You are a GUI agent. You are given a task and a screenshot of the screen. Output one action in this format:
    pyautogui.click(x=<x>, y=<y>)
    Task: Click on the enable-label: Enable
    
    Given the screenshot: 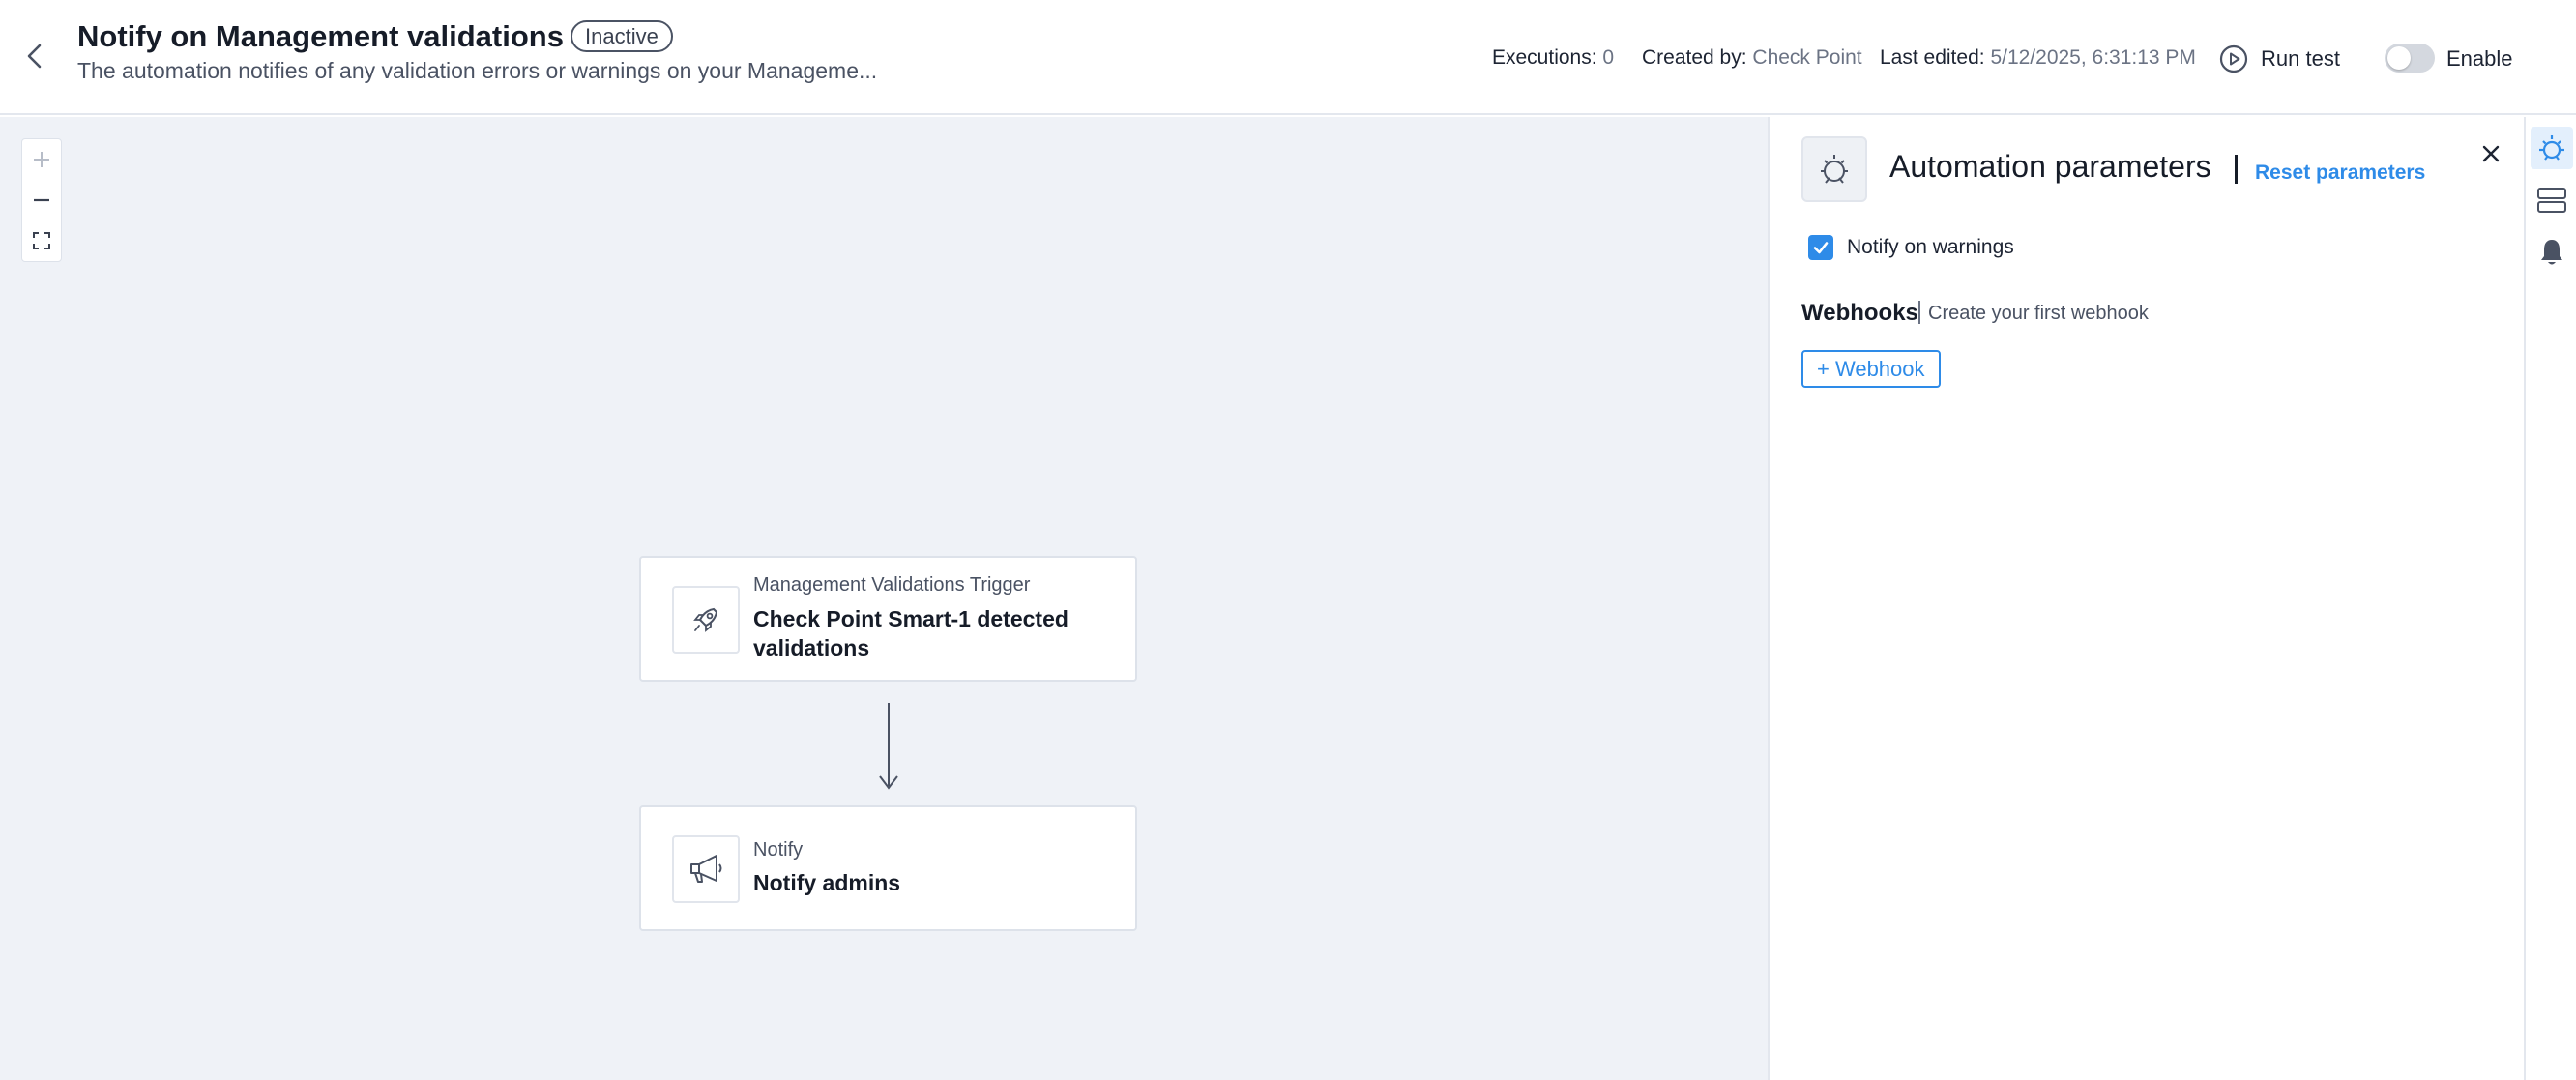 What is the action you would take?
    pyautogui.click(x=2479, y=58)
    